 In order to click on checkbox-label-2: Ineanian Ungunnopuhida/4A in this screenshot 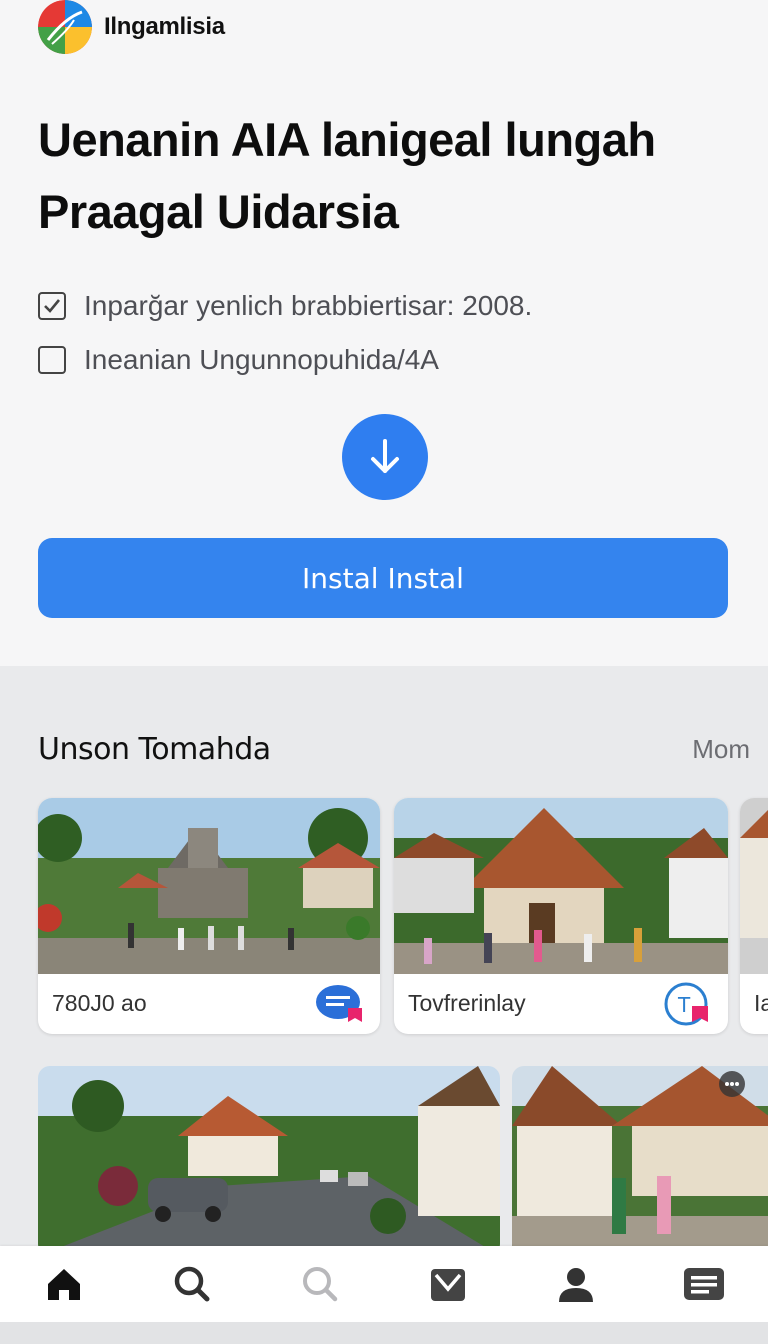, I will do `click(261, 359)`.